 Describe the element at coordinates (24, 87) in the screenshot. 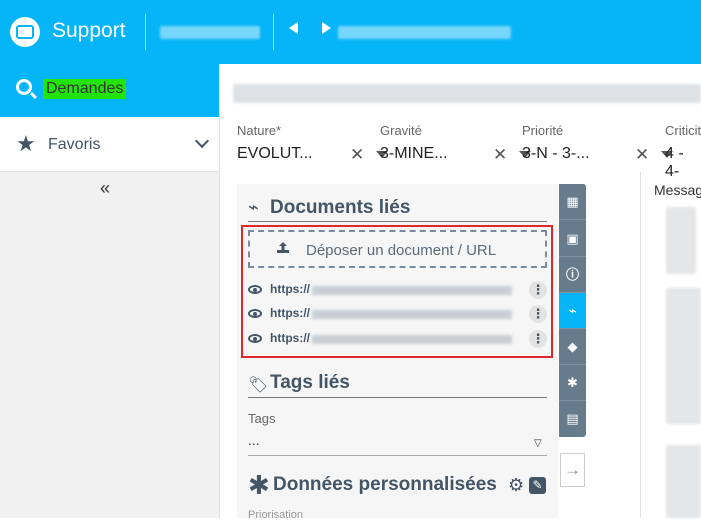

I see `search-icon` at that location.